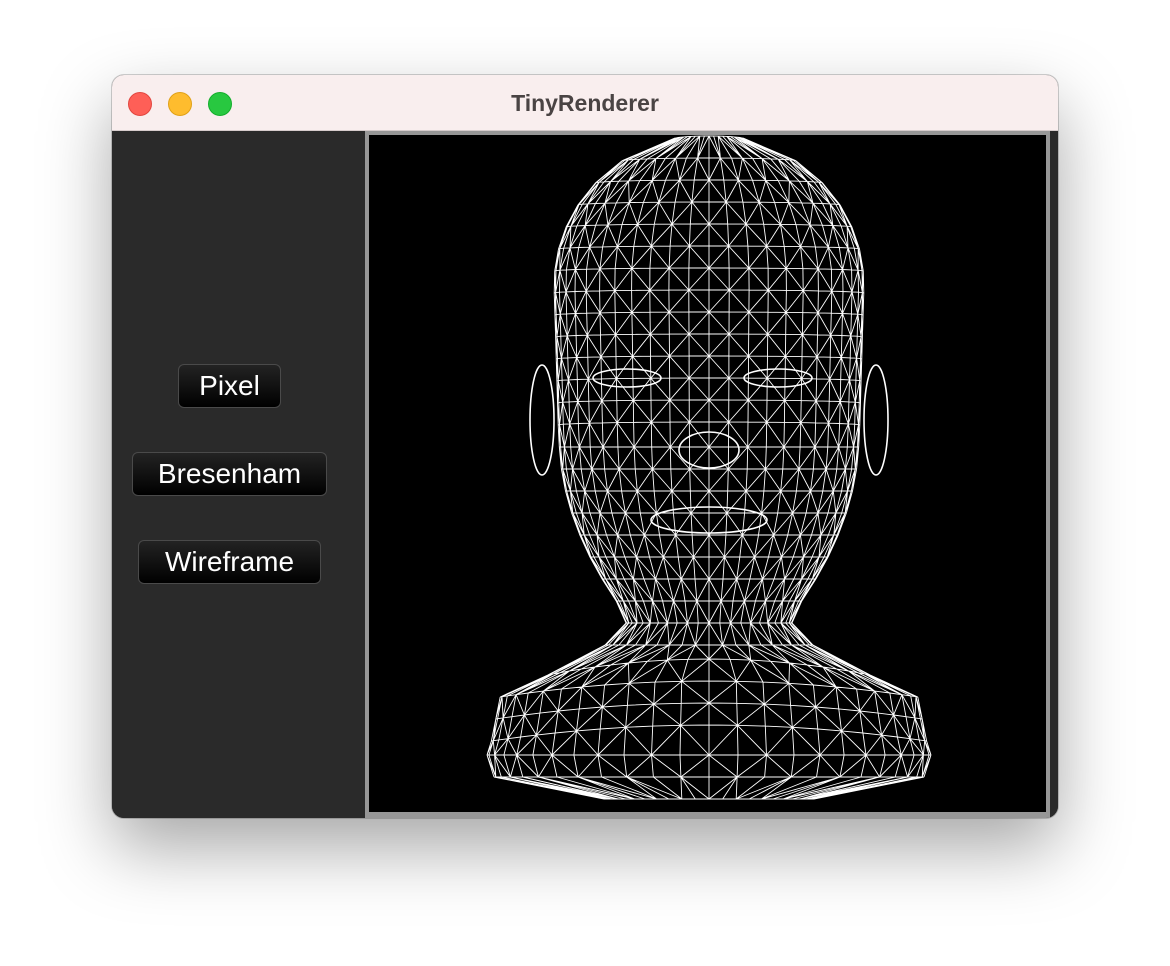 The width and height of the screenshot is (1170, 966). I want to click on right-ear-outline, so click(876, 420).